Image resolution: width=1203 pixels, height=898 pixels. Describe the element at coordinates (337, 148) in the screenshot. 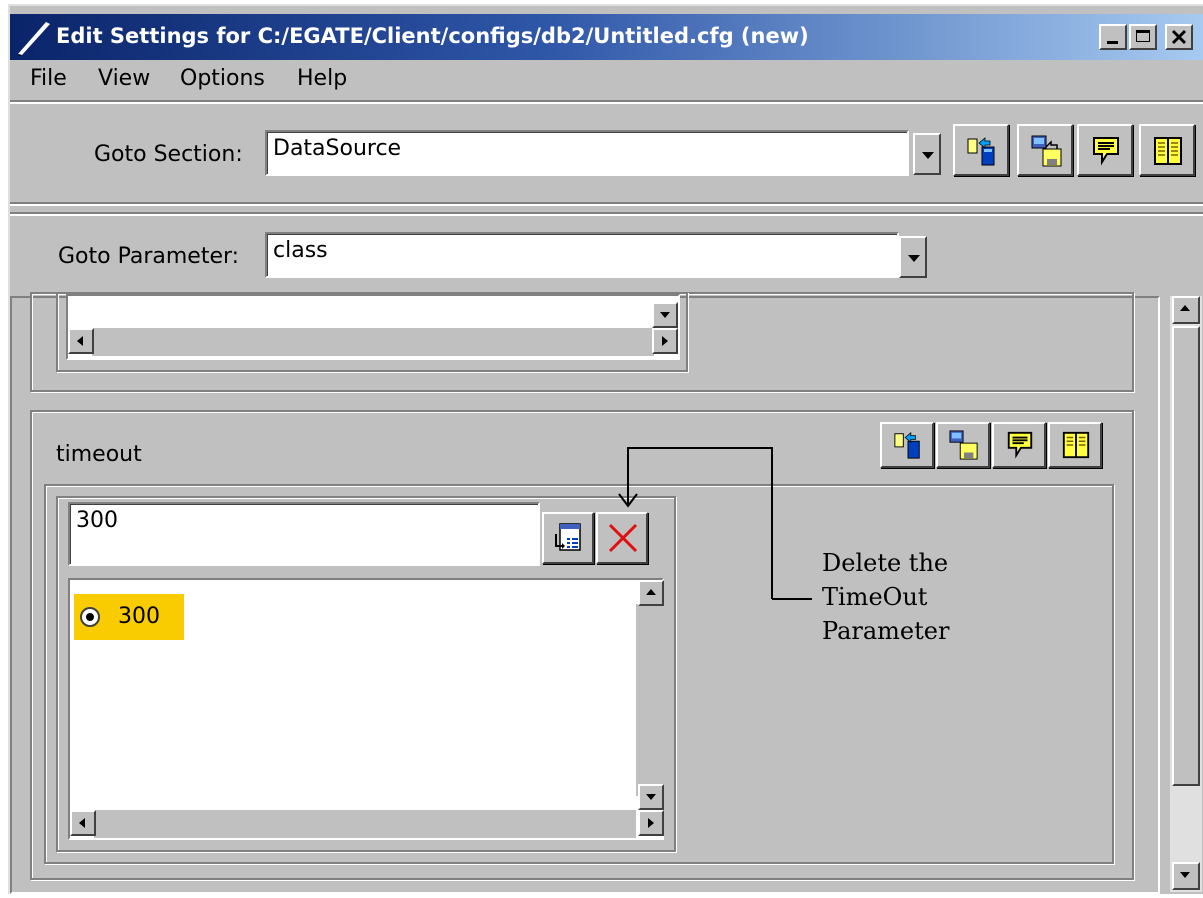

I see `goto-section-value: DataSource` at that location.